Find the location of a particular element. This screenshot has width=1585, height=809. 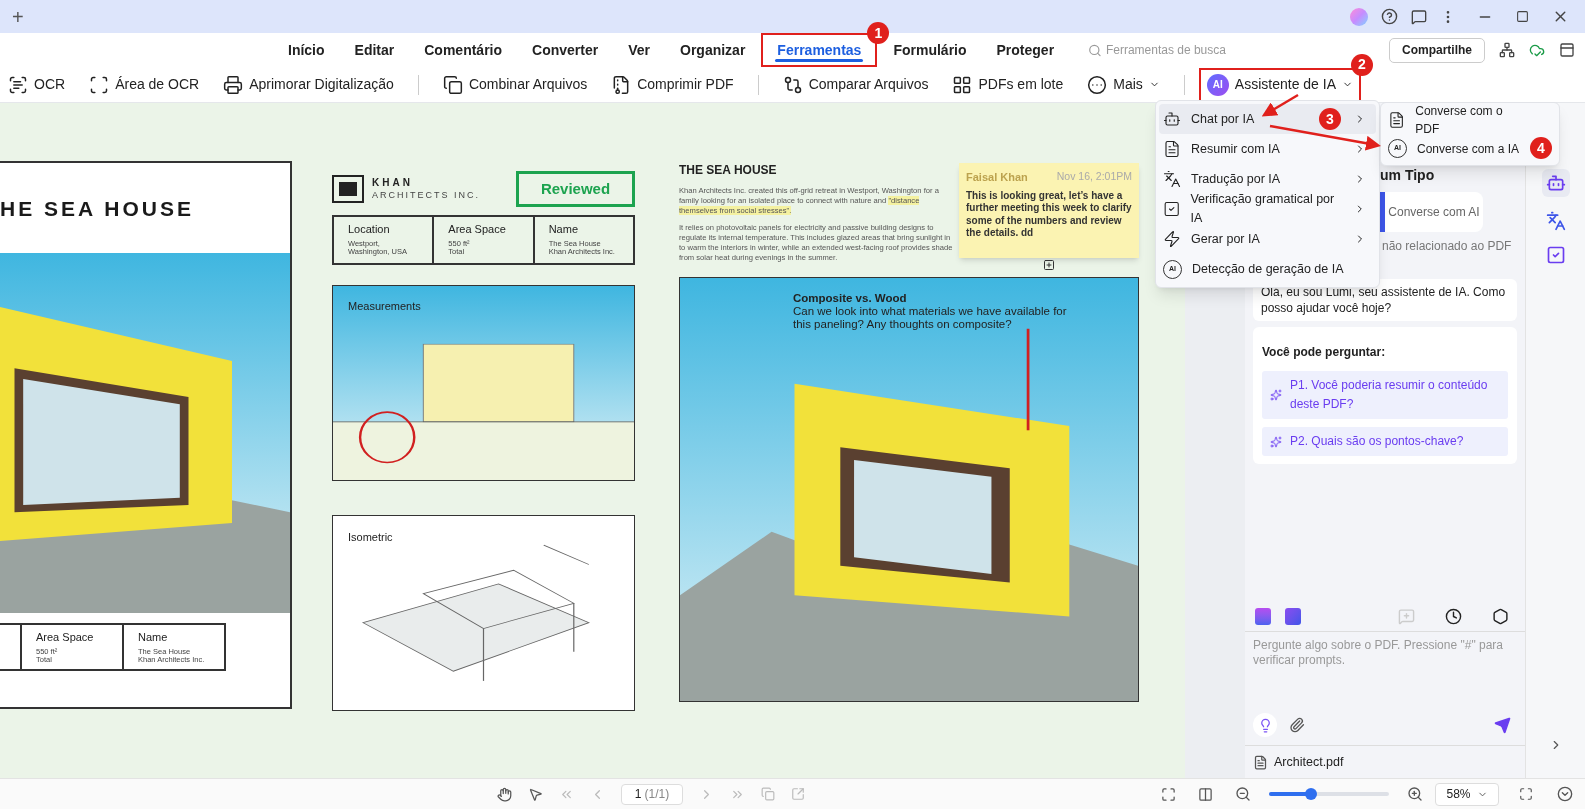

menu-item: Gerar por IA is located at coordinates (1267, 239).